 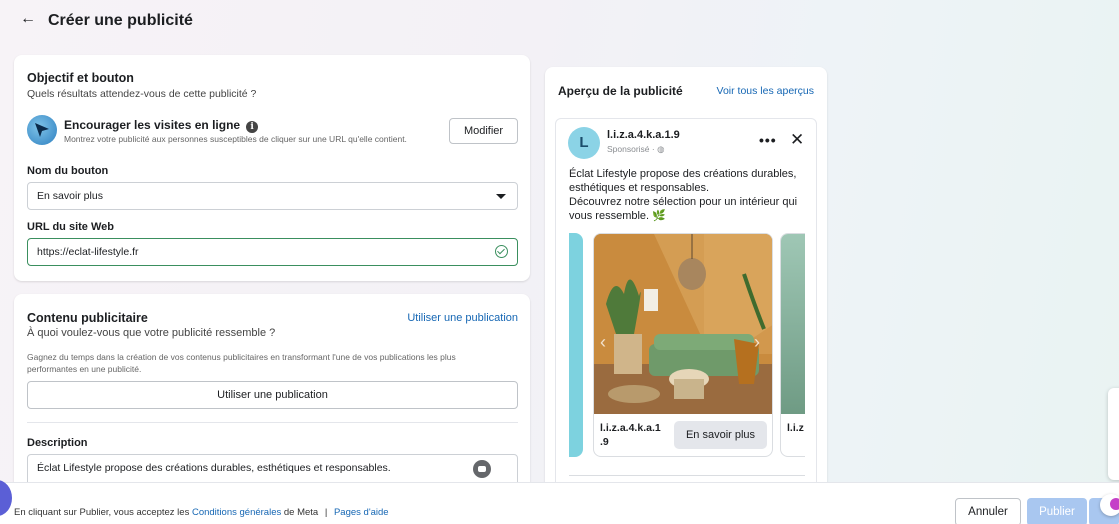 What do you see at coordinates (1113, 434) in the screenshot?
I see `side-panel-tab` at bounding box center [1113, 434].